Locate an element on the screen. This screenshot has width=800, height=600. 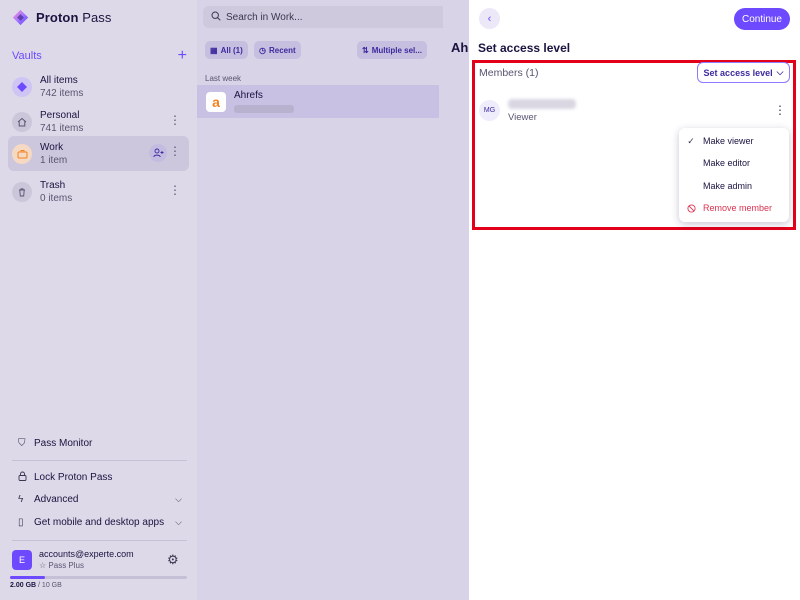
back-button: ‹ is located at coordinates (489, 18).